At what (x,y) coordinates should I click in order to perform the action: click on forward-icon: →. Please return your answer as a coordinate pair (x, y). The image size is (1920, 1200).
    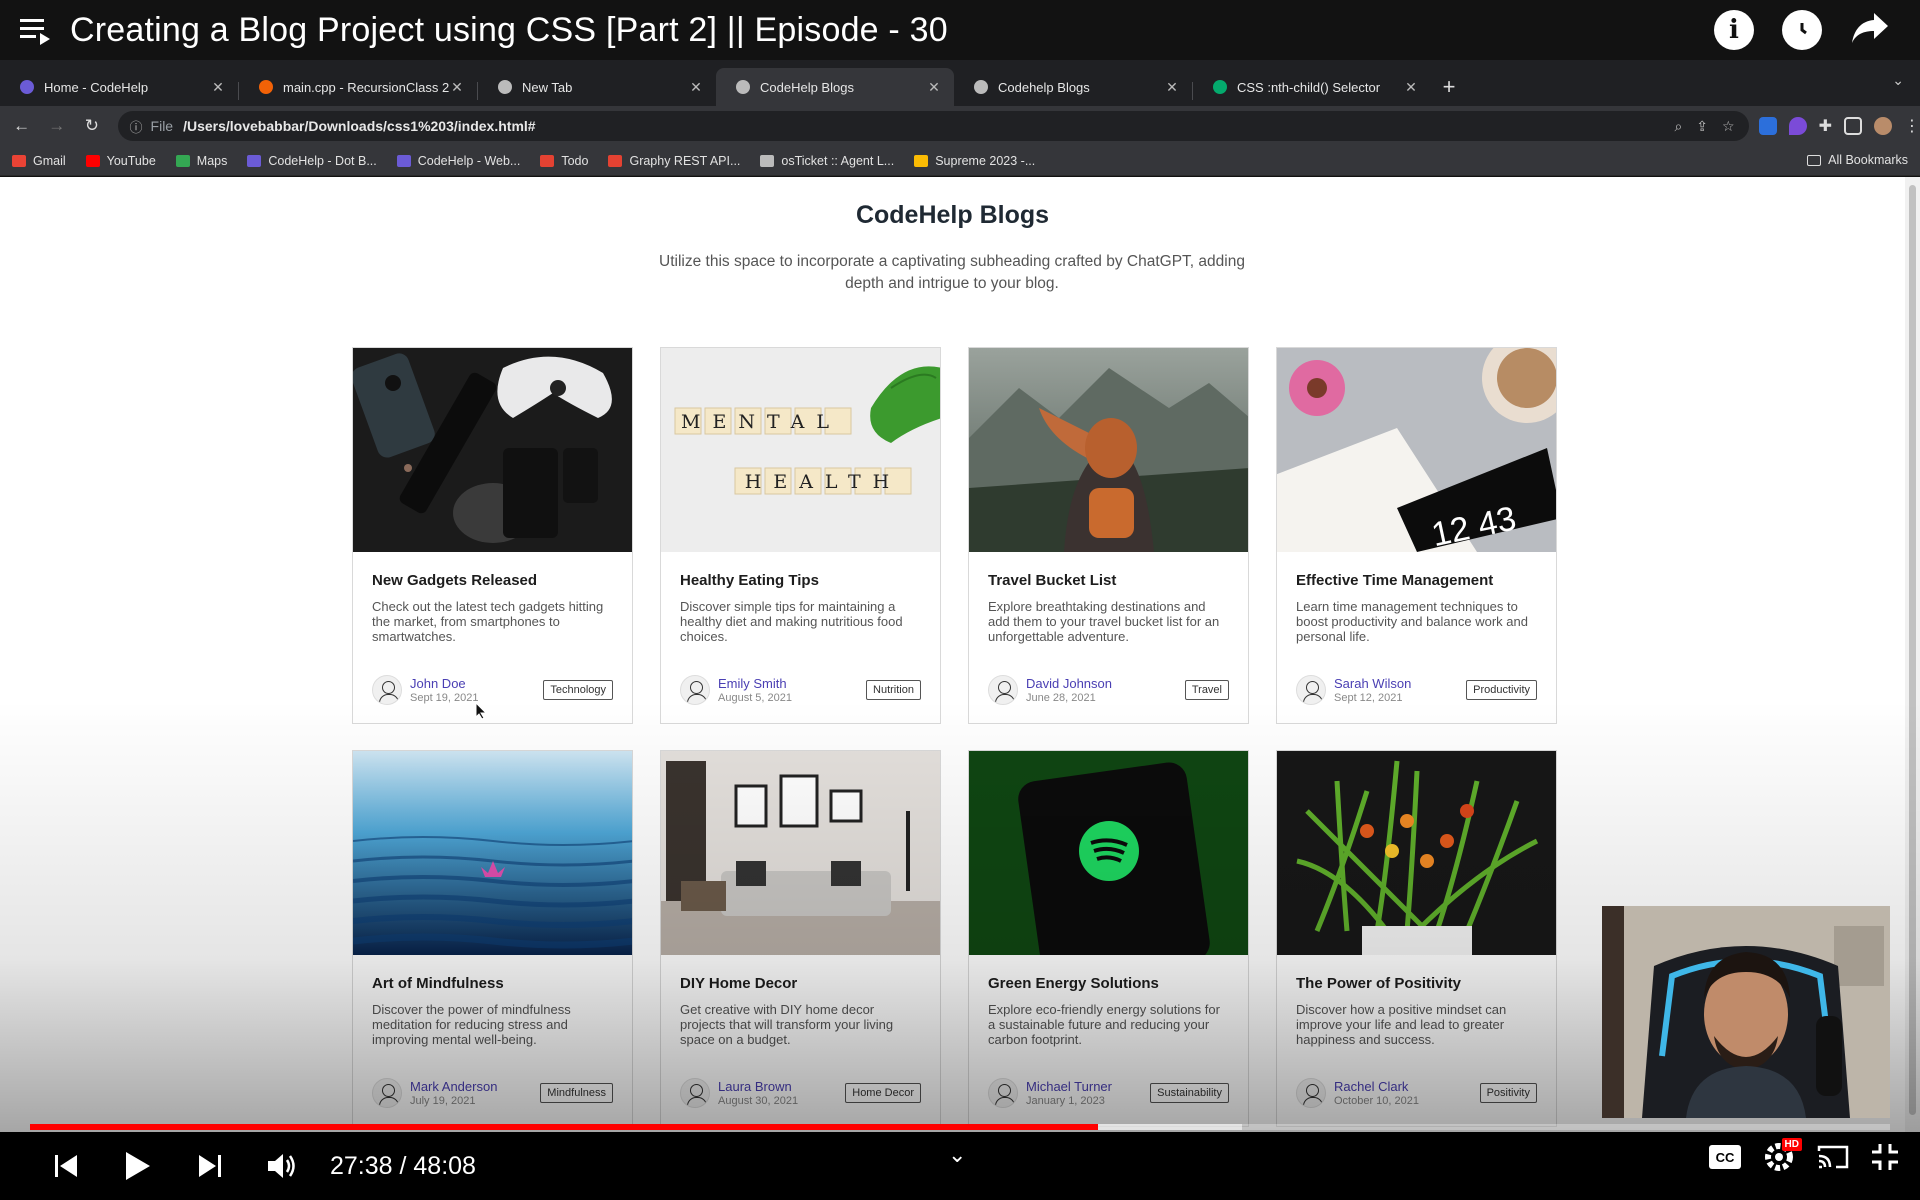
    Looking at the image, I should click on (56, 126).